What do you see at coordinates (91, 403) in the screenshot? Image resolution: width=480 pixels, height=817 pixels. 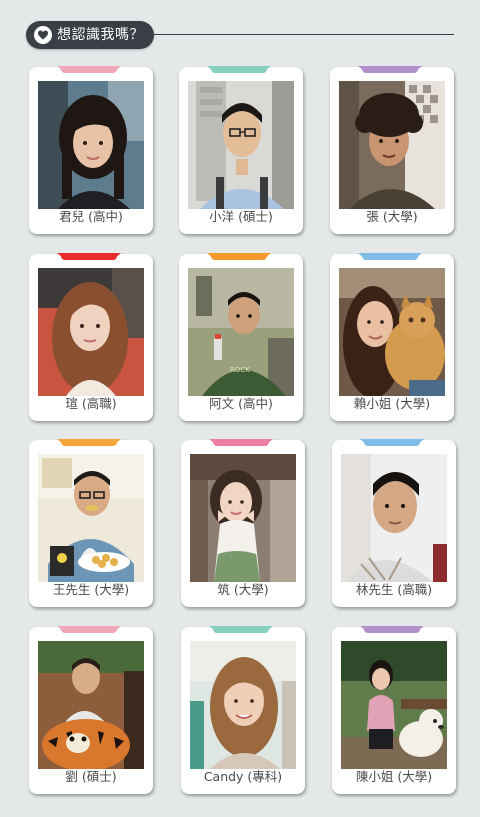 I see `profile-name: 瑄 (高職)` at bounding box center [91, 403].